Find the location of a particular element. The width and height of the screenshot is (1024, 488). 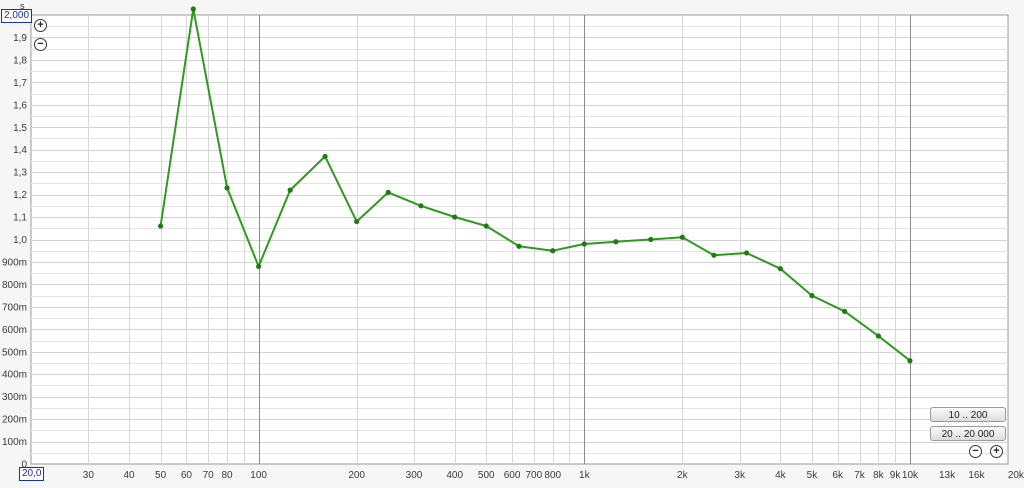

x-tick-label: 700 is located at coordinates (534, 475).